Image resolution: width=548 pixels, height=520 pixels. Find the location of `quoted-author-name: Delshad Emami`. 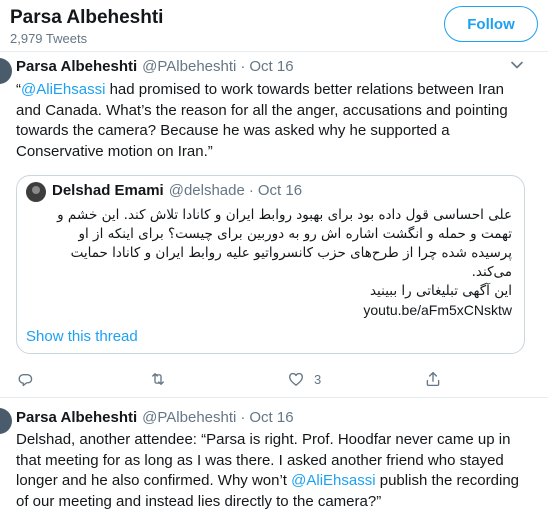

quoted-author-name: Delshad Emami is located at coordinates (108, 190).